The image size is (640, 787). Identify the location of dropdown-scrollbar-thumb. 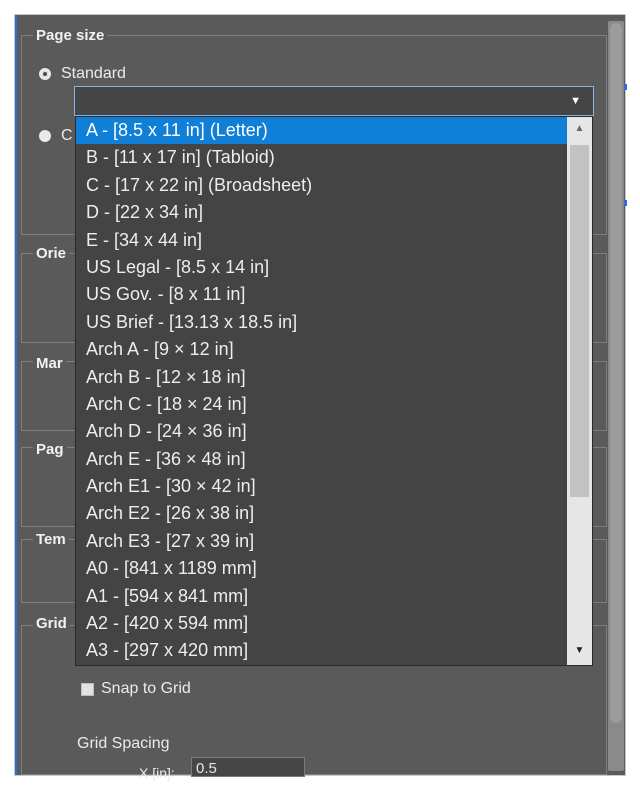
(579, 321).